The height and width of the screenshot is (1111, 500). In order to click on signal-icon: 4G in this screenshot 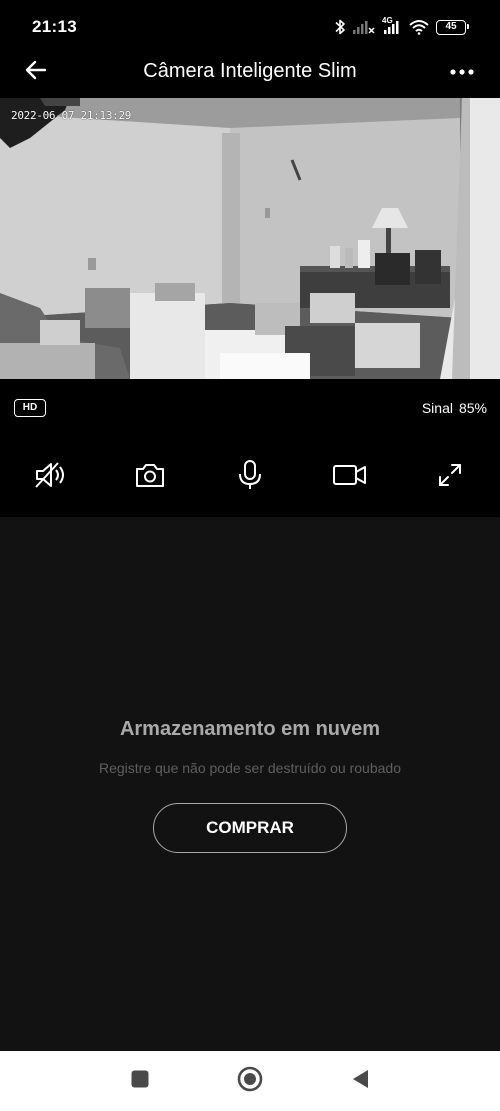, I will do `click(392, 25)`.